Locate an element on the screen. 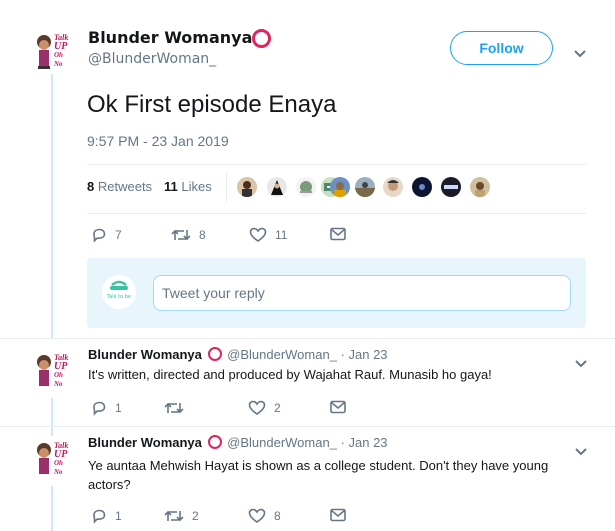 The width and height of the screenshot is (615, 531). reply-text-line: actors? is located at coordinates (109, 484).